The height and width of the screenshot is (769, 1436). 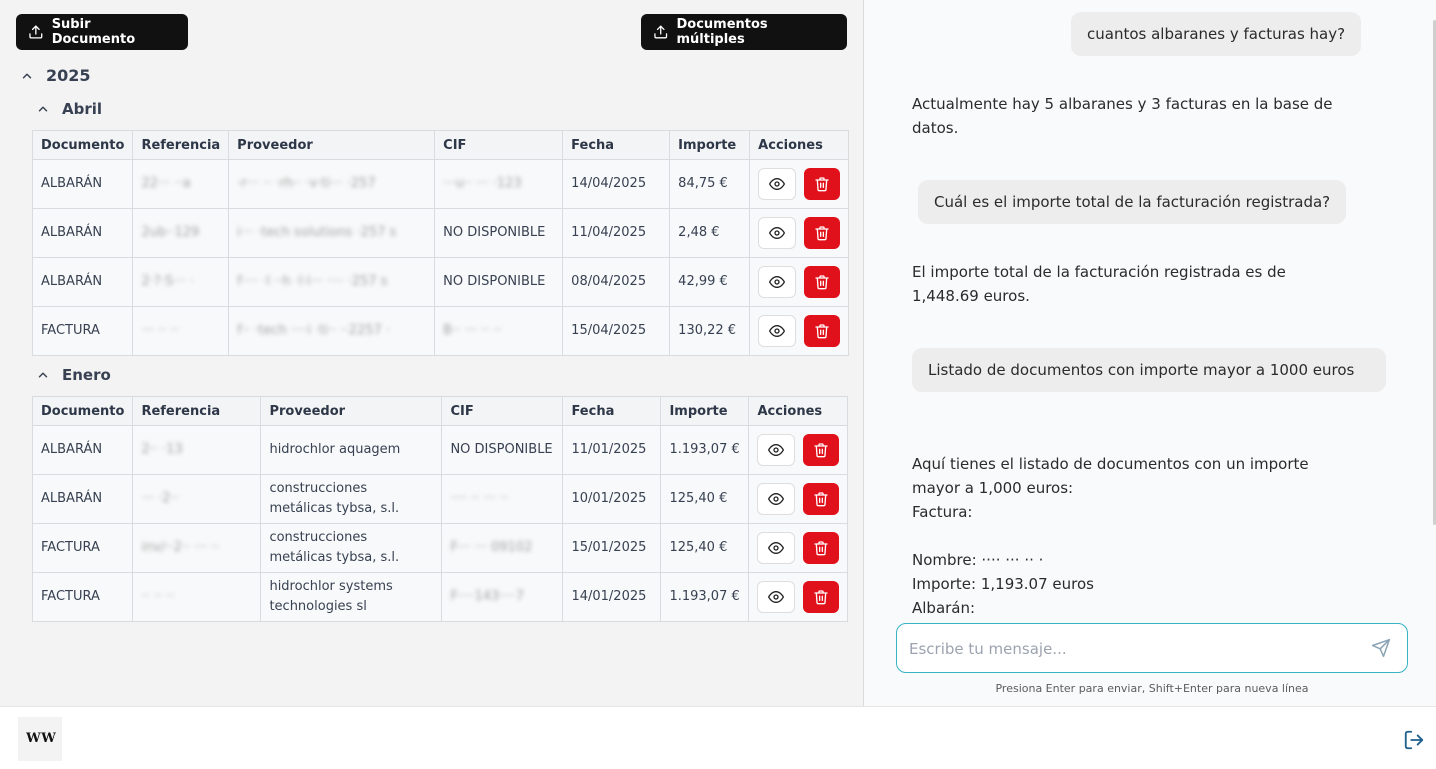 What do you see at coordinates (335, 449) in the screenshot?
I see `supplier-value: hidrochlor aquagem` at bounding box center [335, 449].